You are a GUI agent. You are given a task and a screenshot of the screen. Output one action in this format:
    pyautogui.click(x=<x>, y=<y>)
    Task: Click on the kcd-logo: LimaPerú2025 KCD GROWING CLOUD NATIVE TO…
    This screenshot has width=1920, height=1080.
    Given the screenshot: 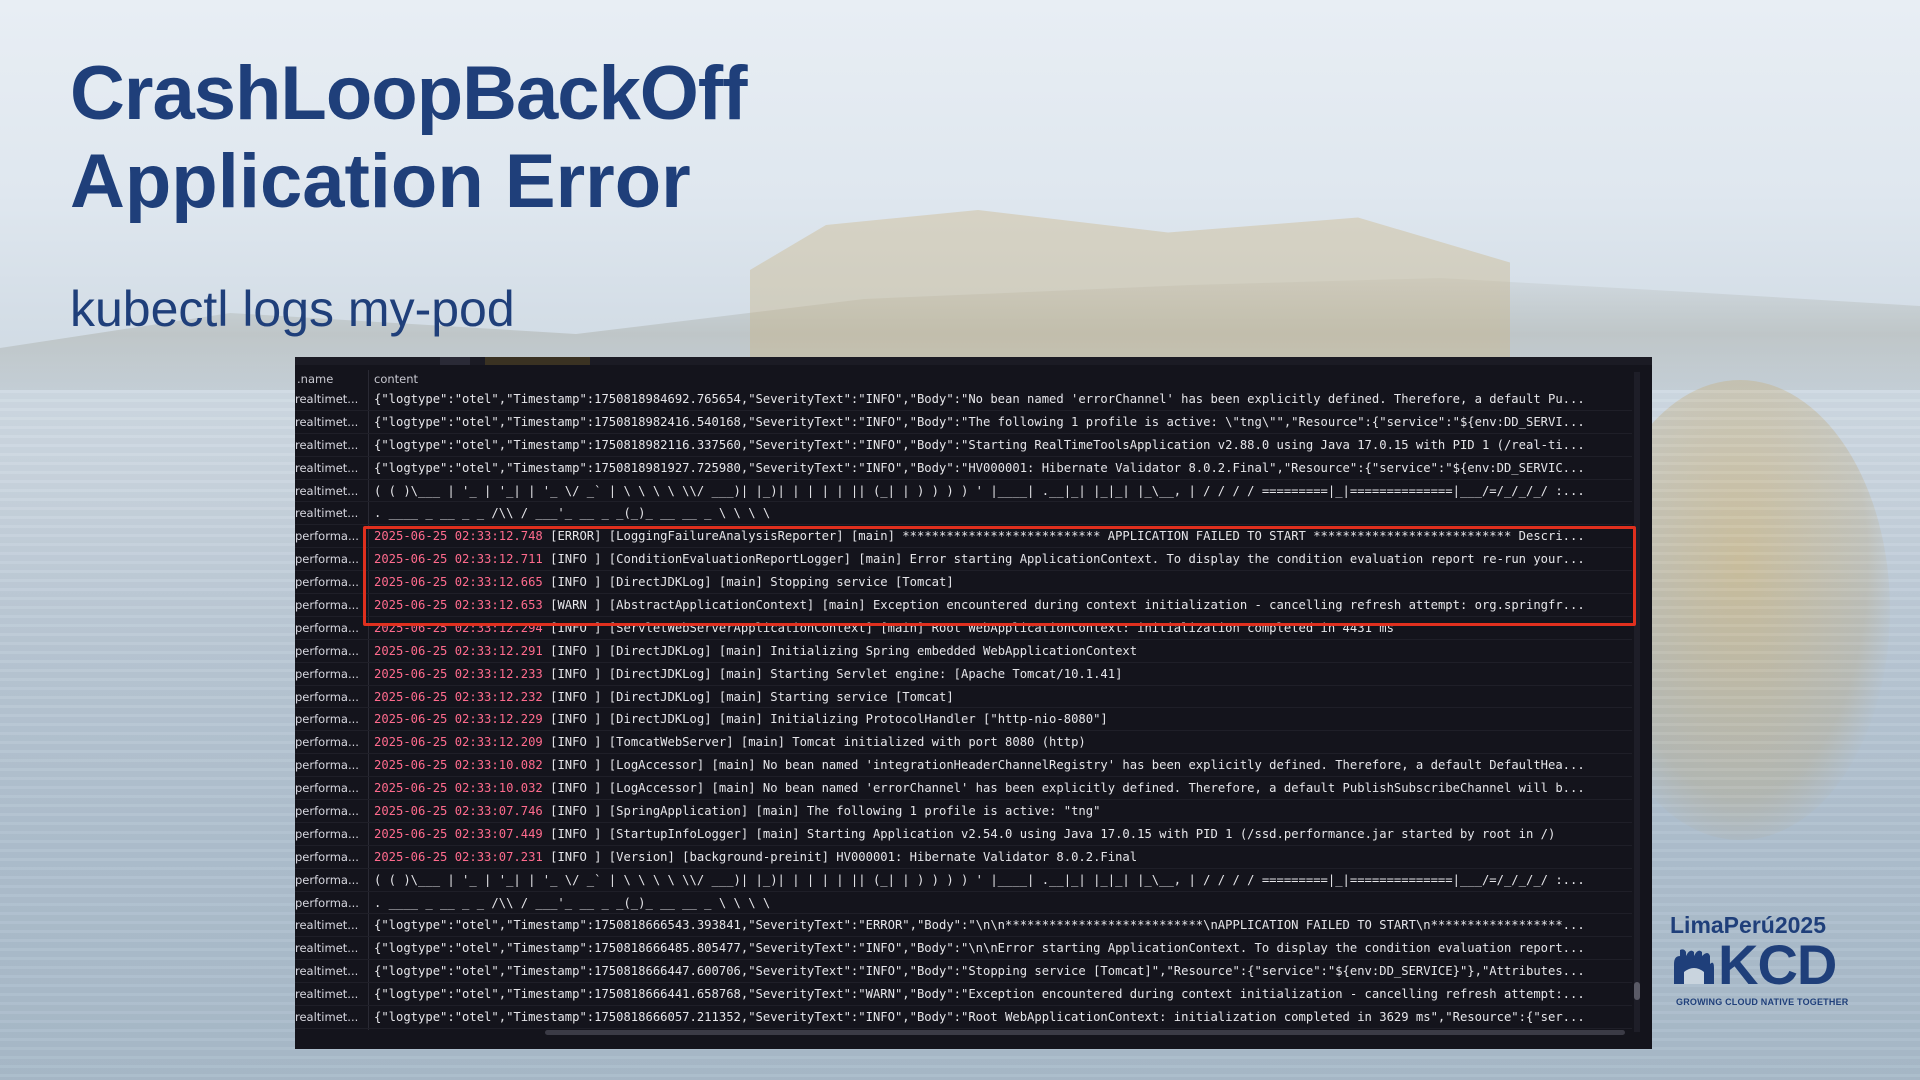 What is the action you would take?
    pyautogui.click(x=1768, y=962)
    